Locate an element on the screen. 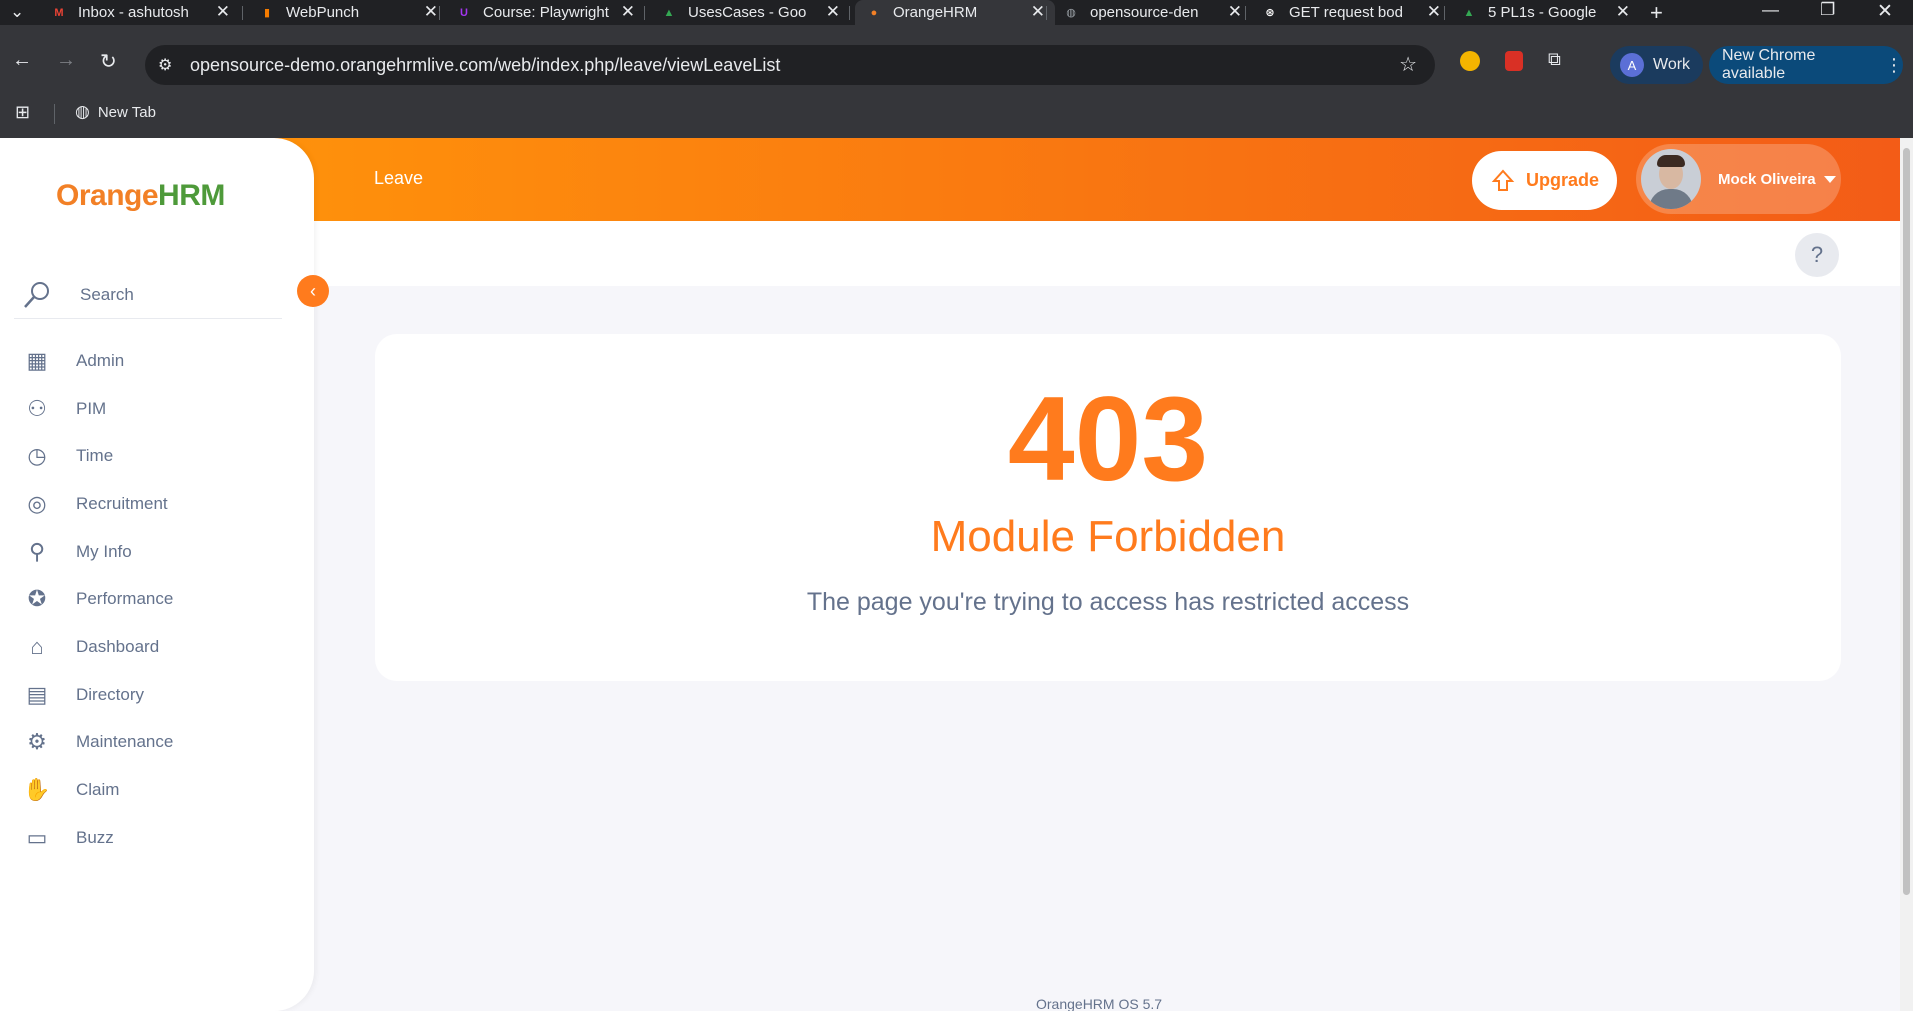 Image resolution: width=1913 pixels, height=1011 pixels. search-box: Search is located at coordinates (148, 295).